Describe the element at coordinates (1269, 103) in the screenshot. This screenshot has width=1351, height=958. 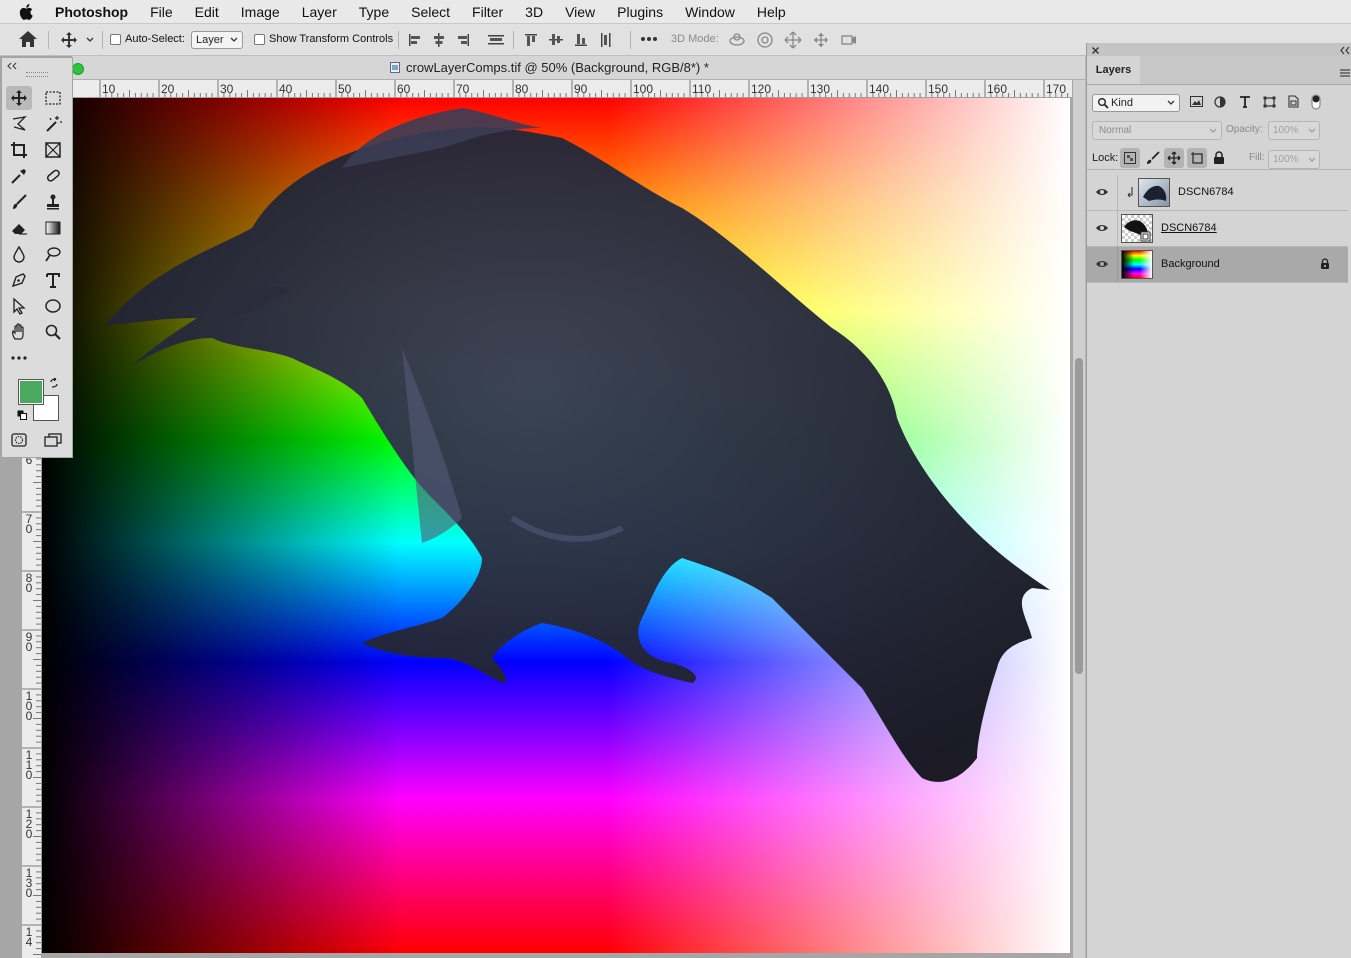
I see `filter-shape-icon` at that location.